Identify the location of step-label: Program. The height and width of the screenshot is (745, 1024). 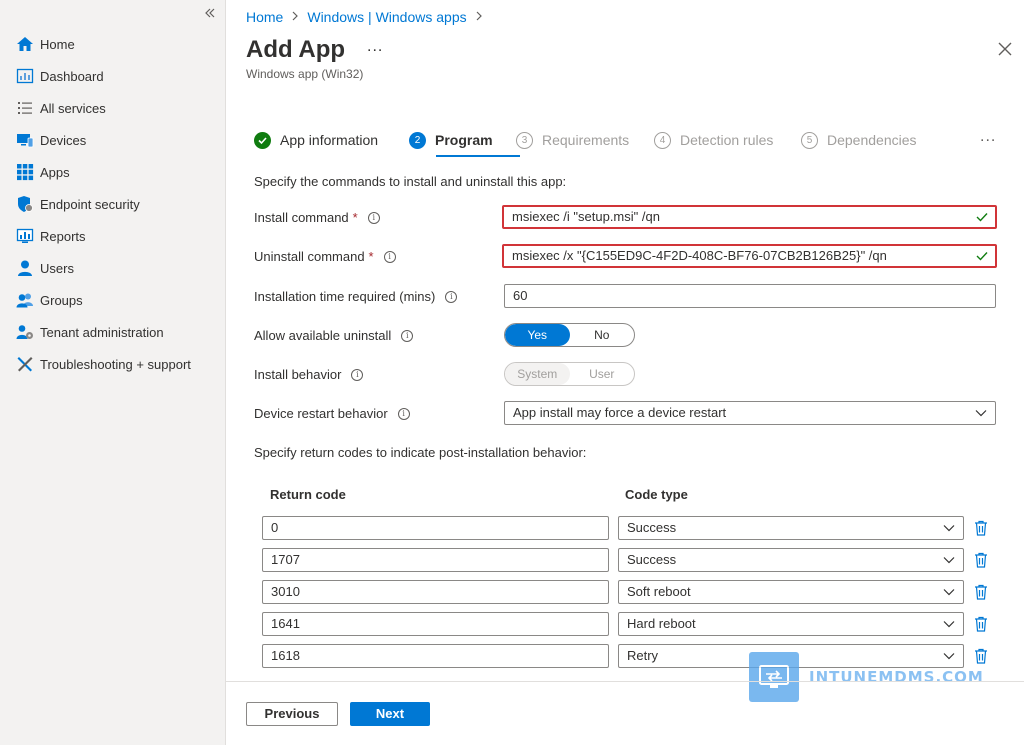
(464, 140).